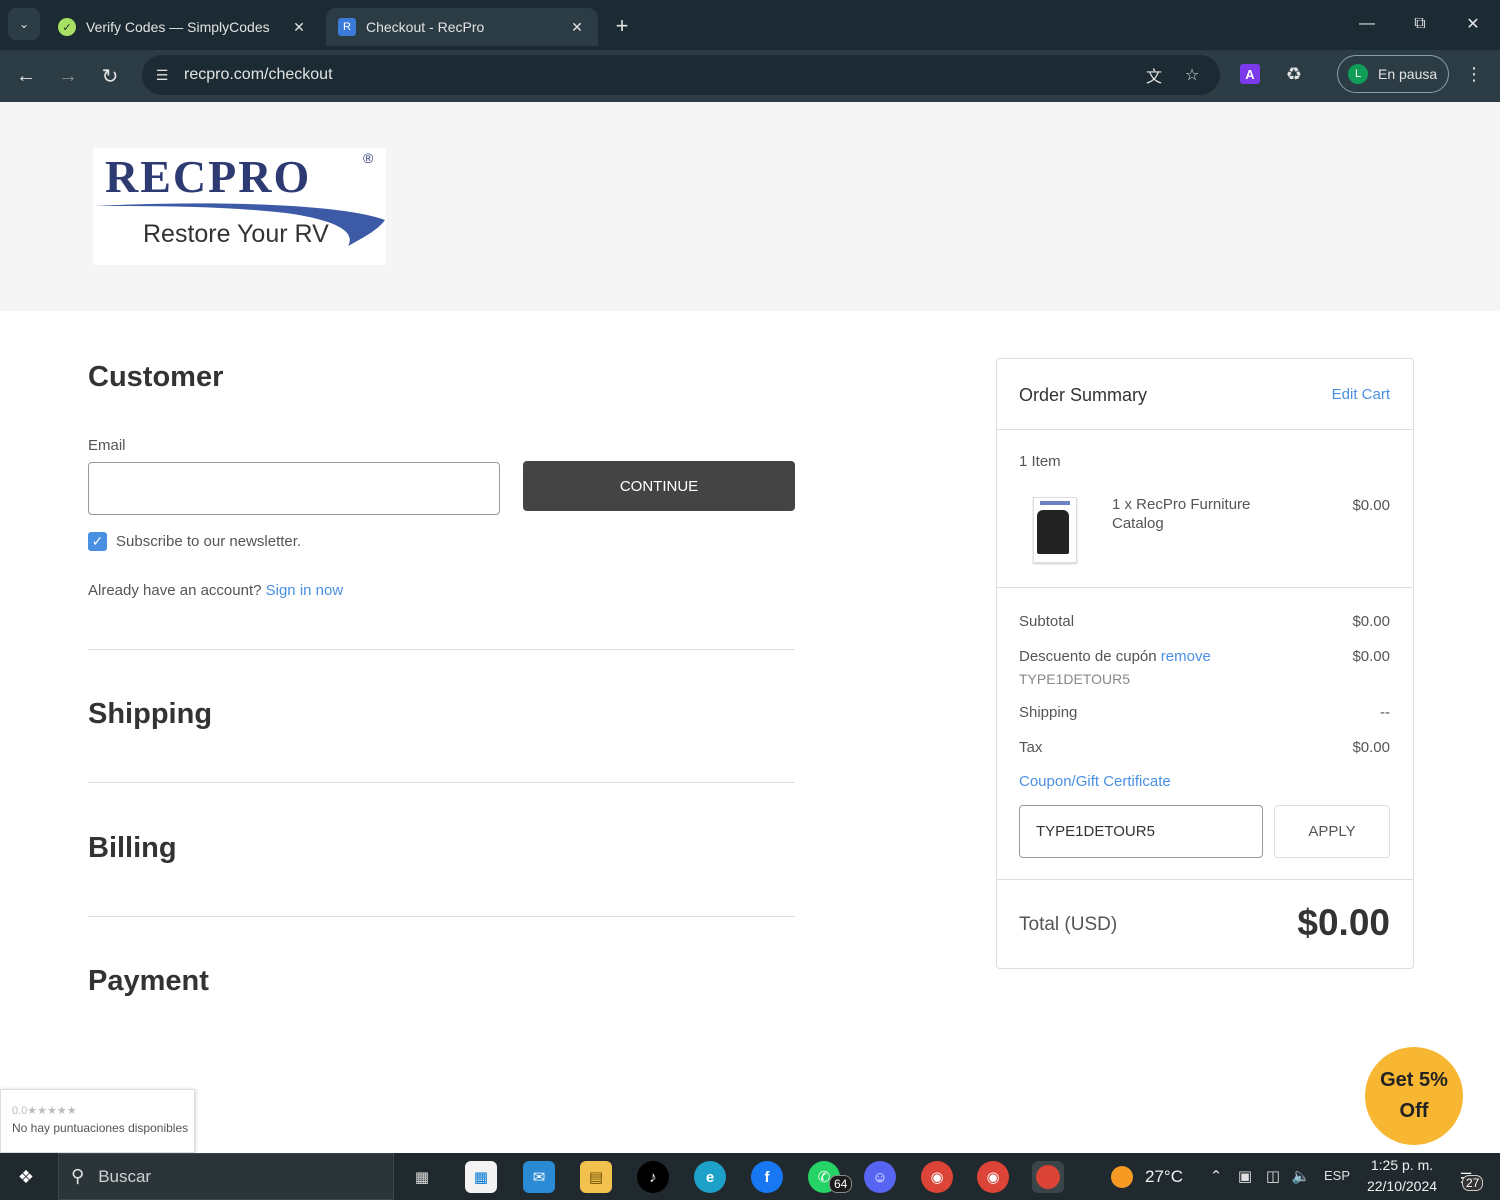 This screenshot has height=1200, width=1500. What do you see at coordinates (1216, 1176) in the screenshot?
I see `tray-overflow-chevron-icon: ⌃` at bounding box center [1216, 1176].